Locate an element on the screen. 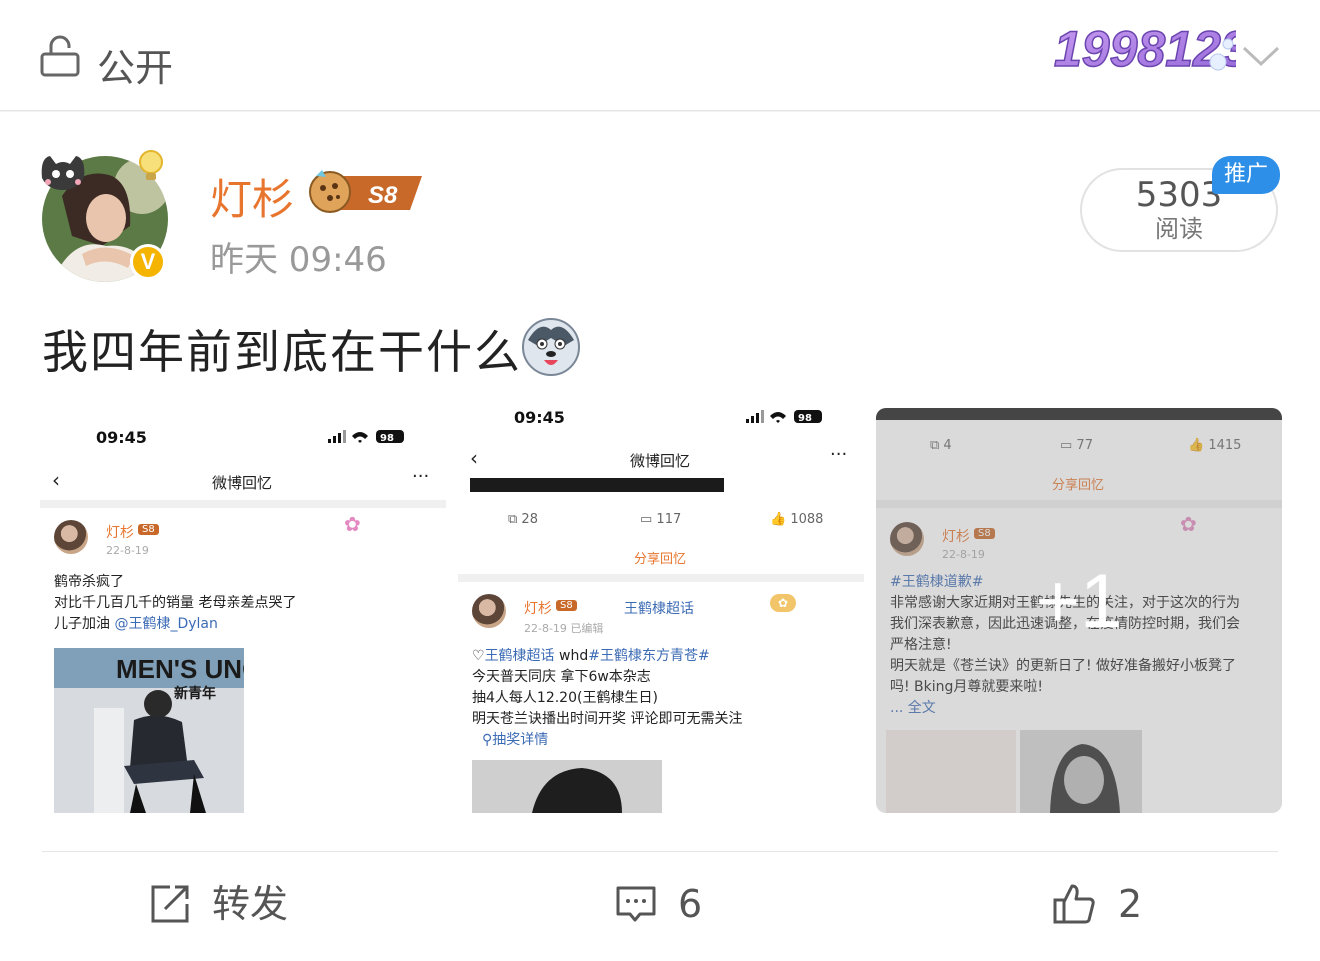 The width and height of the screenshot is (1320, 961). mini-line-4: 明天苍兰诀播出时间开奖 评论即可无需关注 is located at coordinates (607, 719).